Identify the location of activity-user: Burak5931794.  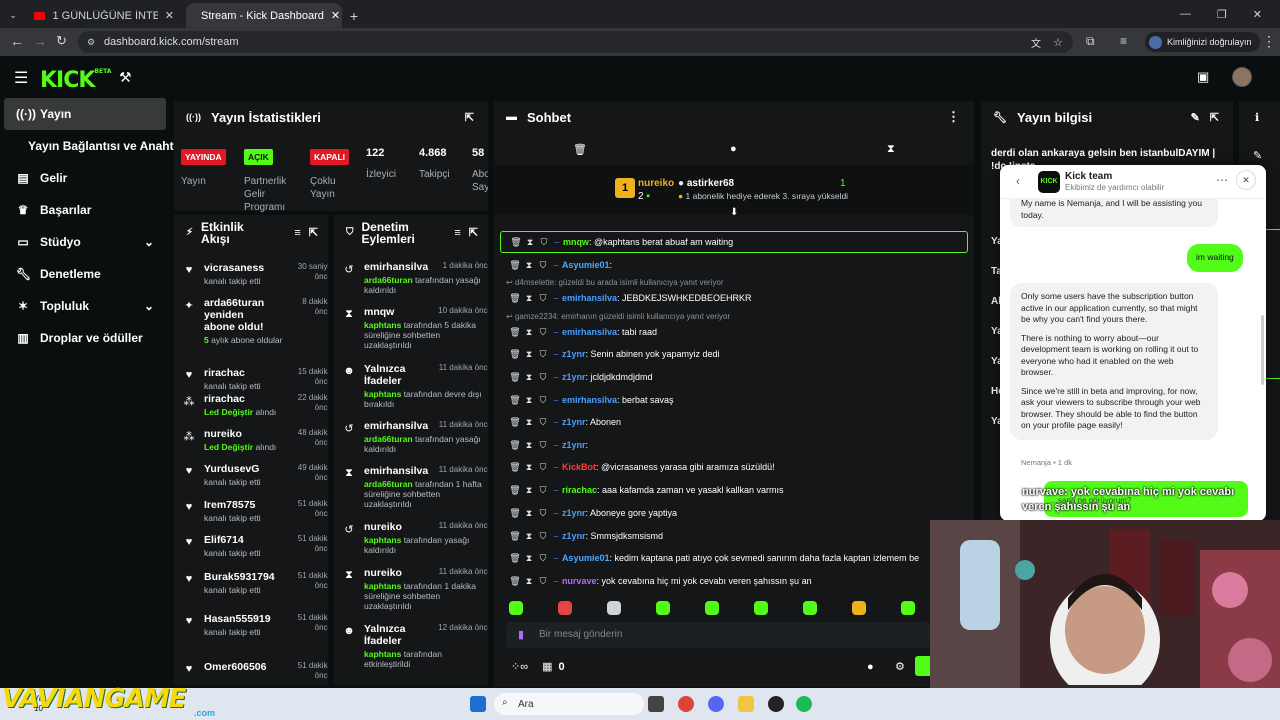
(239, 577).